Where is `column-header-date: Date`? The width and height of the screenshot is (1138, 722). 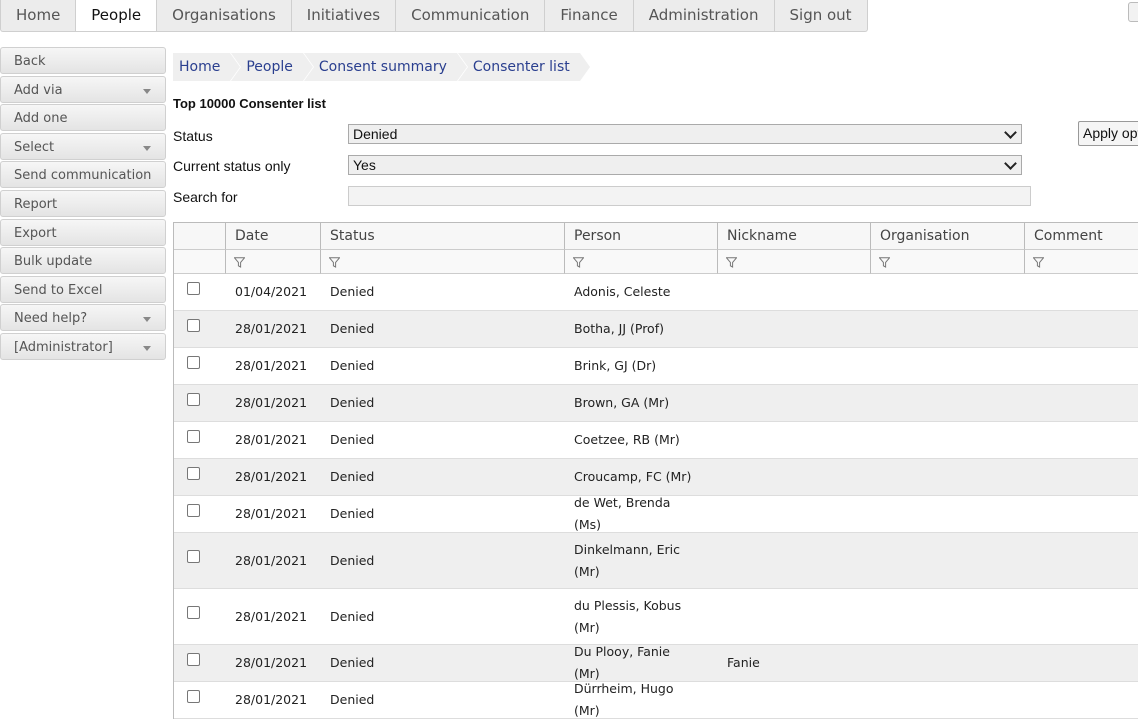 column-header-date: Date is located at coordinates (273, 236).